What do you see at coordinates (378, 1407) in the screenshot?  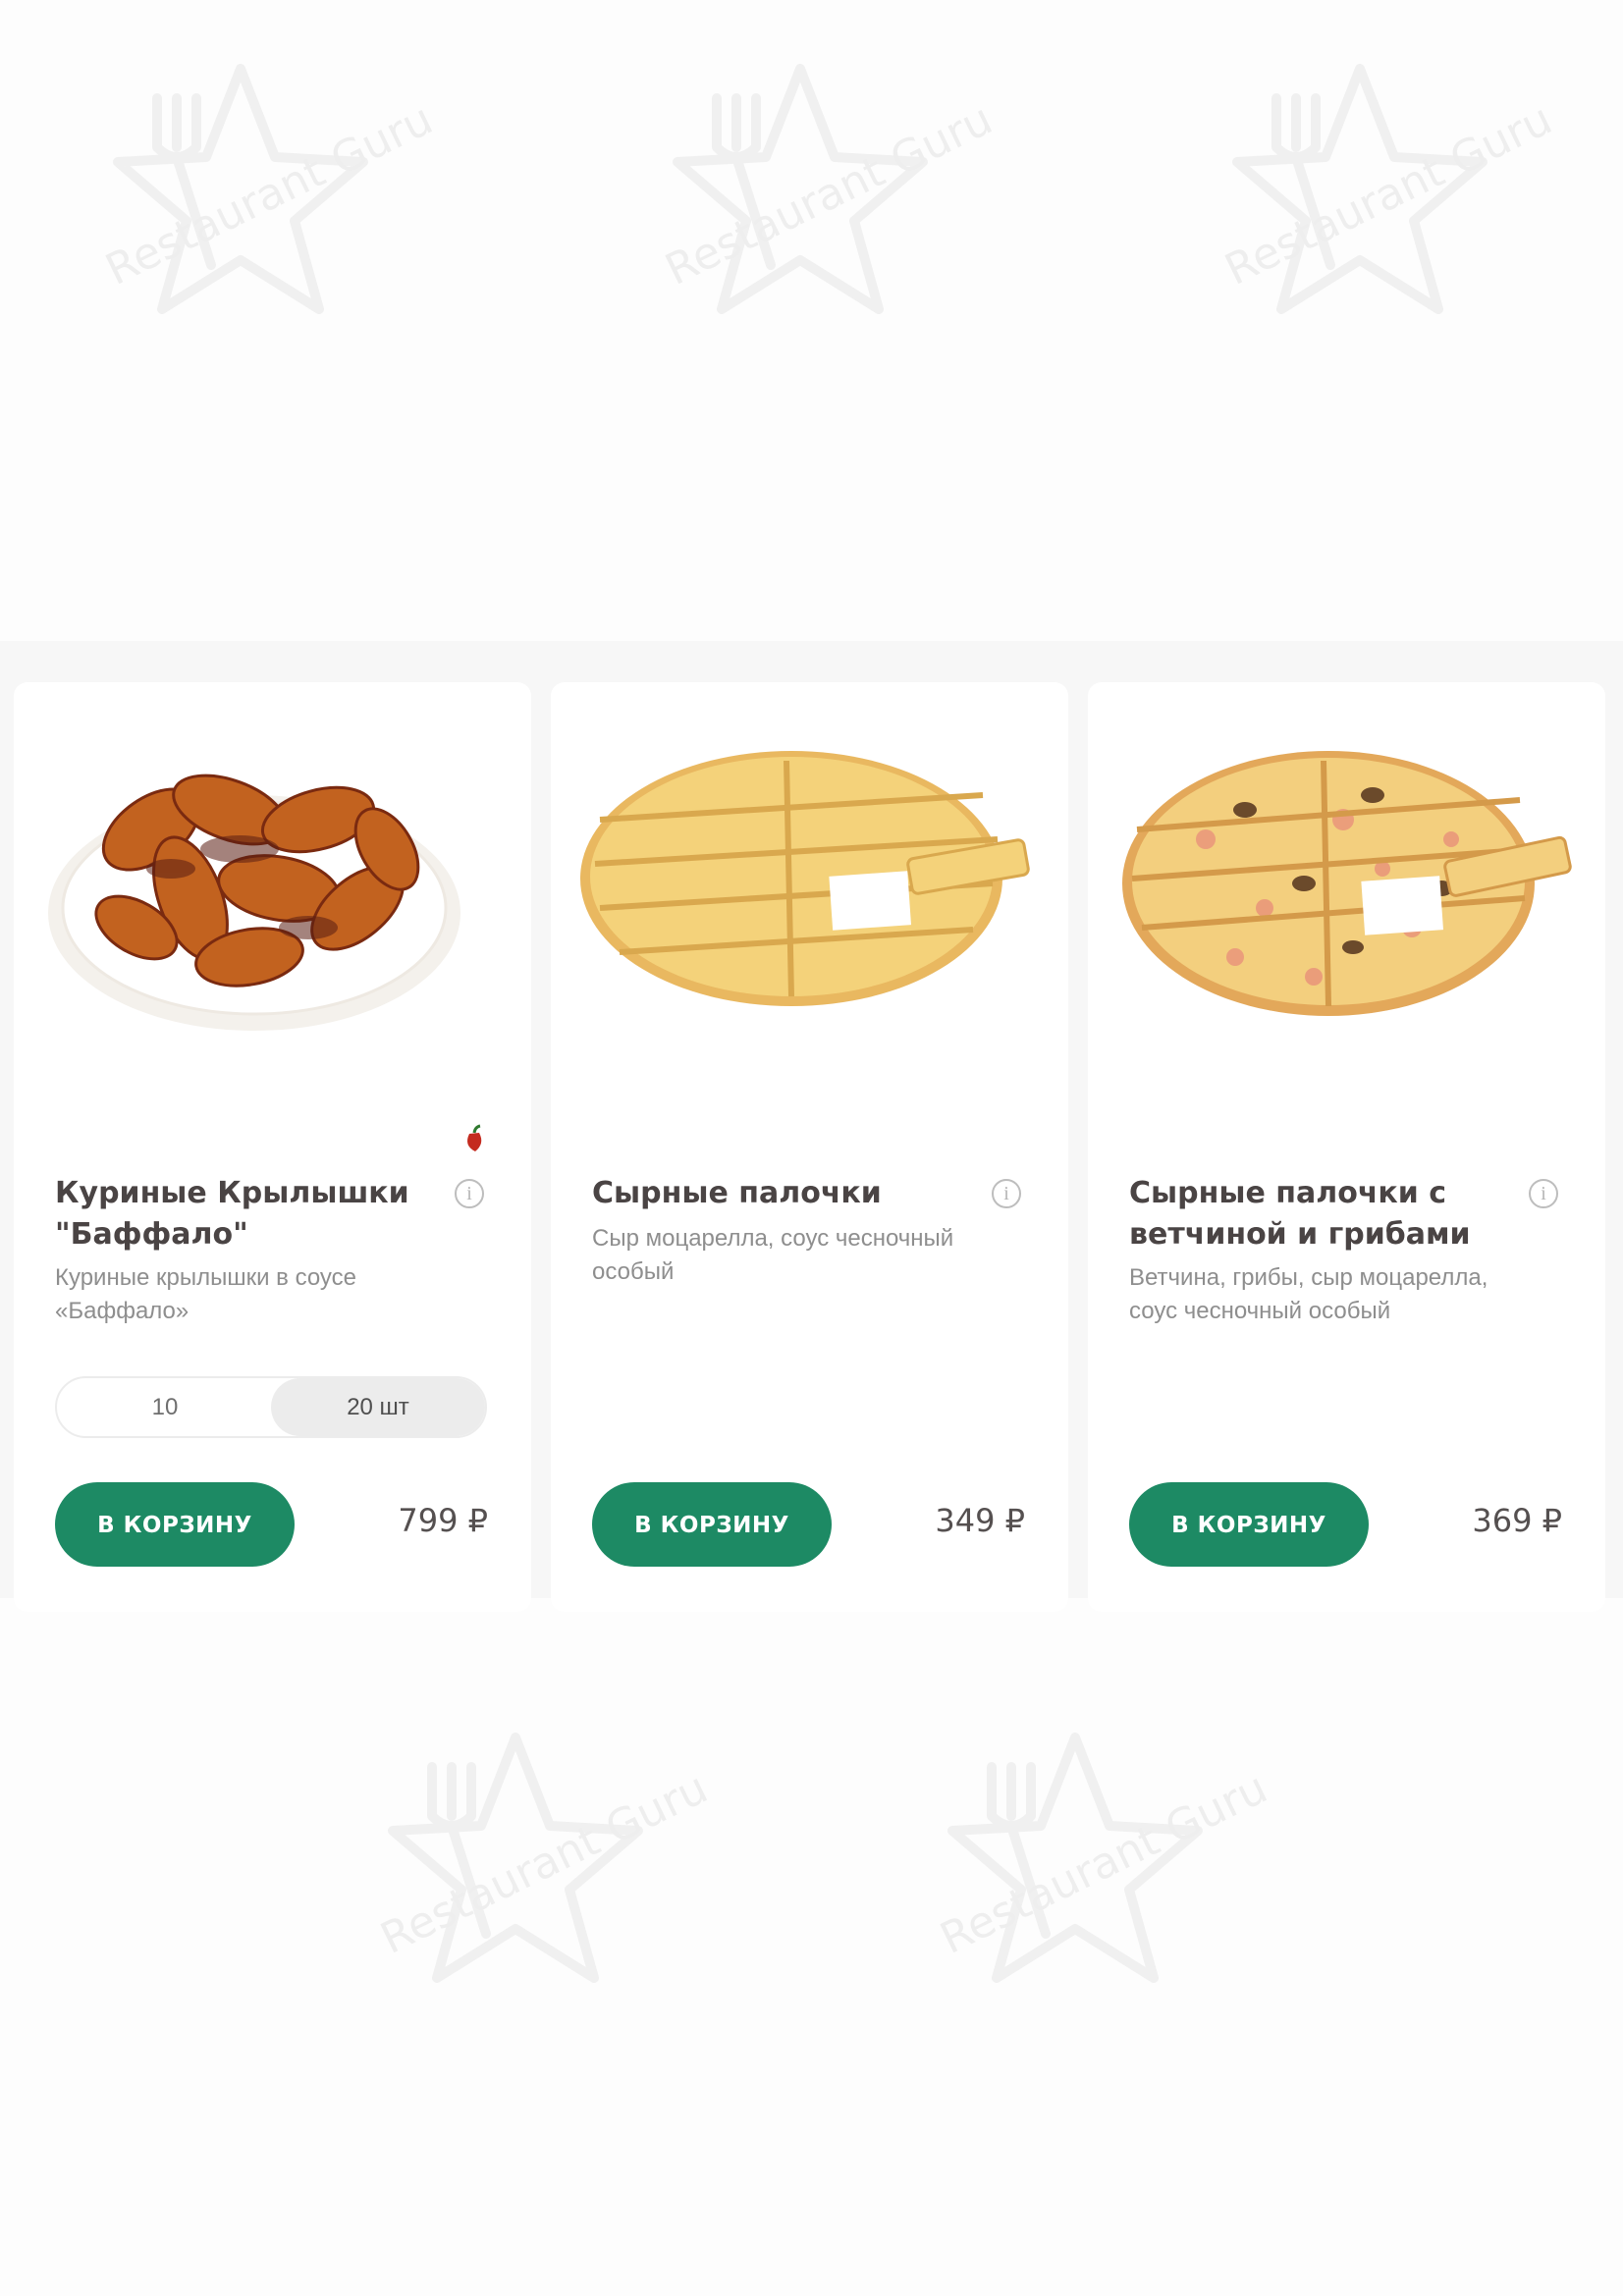 I see `size-option-20: 20 шт` at bounding box center [378, 1407].